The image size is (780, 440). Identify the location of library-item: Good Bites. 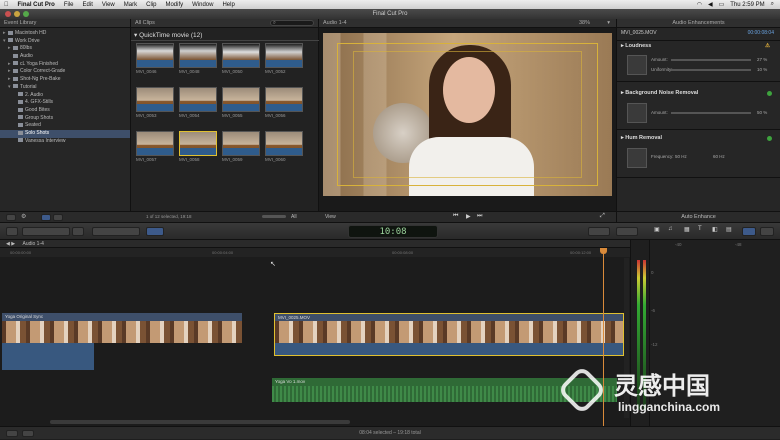
(65, 111).